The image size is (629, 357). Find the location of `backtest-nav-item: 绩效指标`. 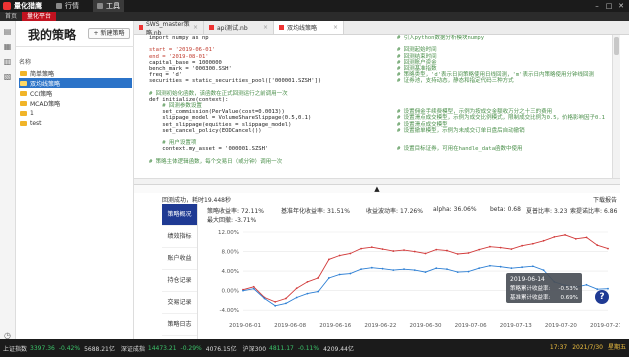

backtest-nav-item: 绩效指标 is located at coordinates (179, 237).